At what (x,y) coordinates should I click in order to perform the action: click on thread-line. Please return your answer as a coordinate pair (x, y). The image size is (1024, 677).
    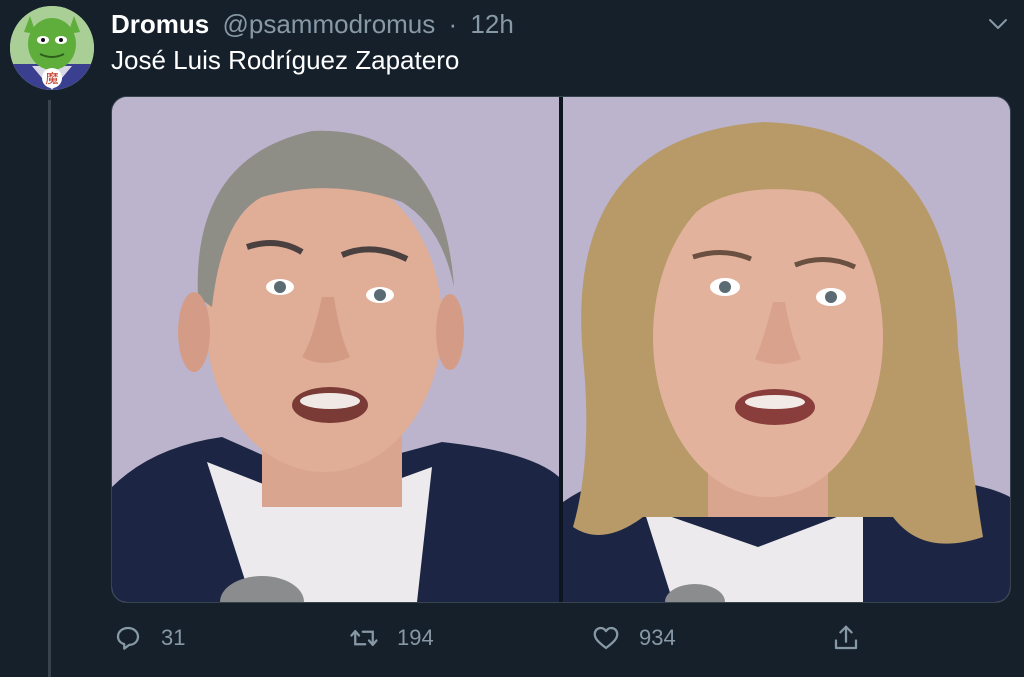
    Looking at the image, I should click on (49, 388).